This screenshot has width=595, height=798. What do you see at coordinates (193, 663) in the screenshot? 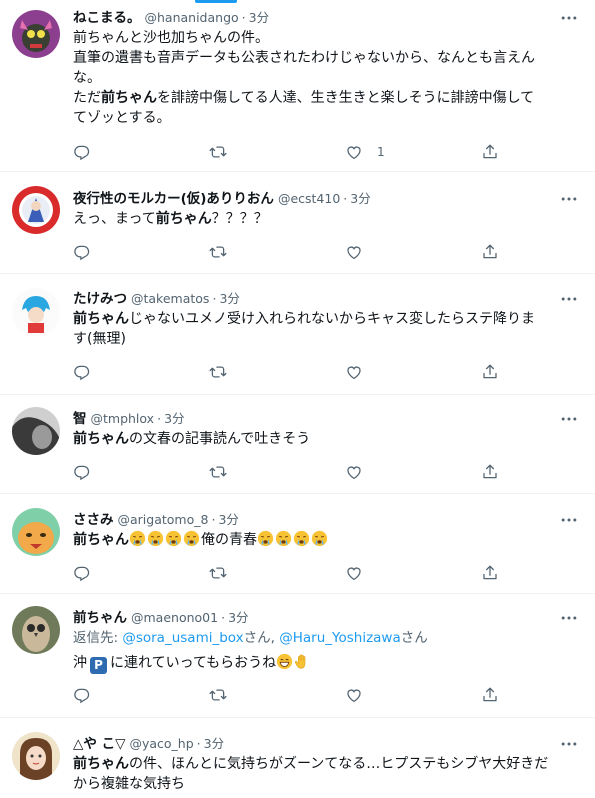
I see `text-segment: に連れていってもらおうね` at bounding box center [193, 663].